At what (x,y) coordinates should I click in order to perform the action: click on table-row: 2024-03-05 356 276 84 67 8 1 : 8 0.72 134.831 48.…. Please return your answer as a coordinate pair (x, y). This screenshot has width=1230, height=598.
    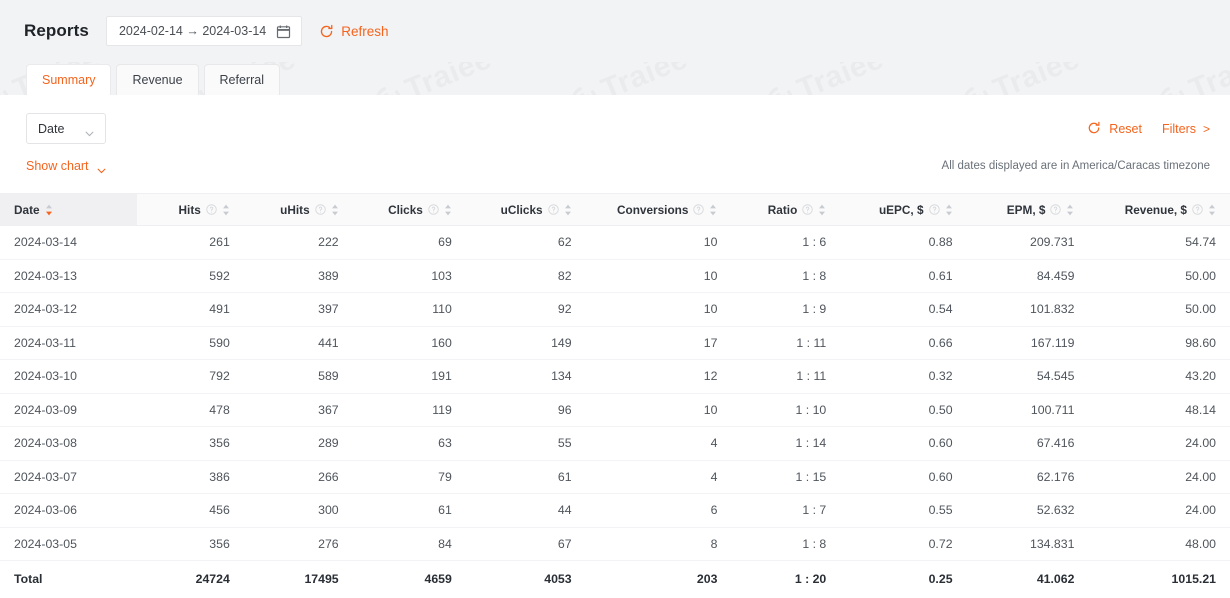
    Looking at the image, I should click on (615, 544).